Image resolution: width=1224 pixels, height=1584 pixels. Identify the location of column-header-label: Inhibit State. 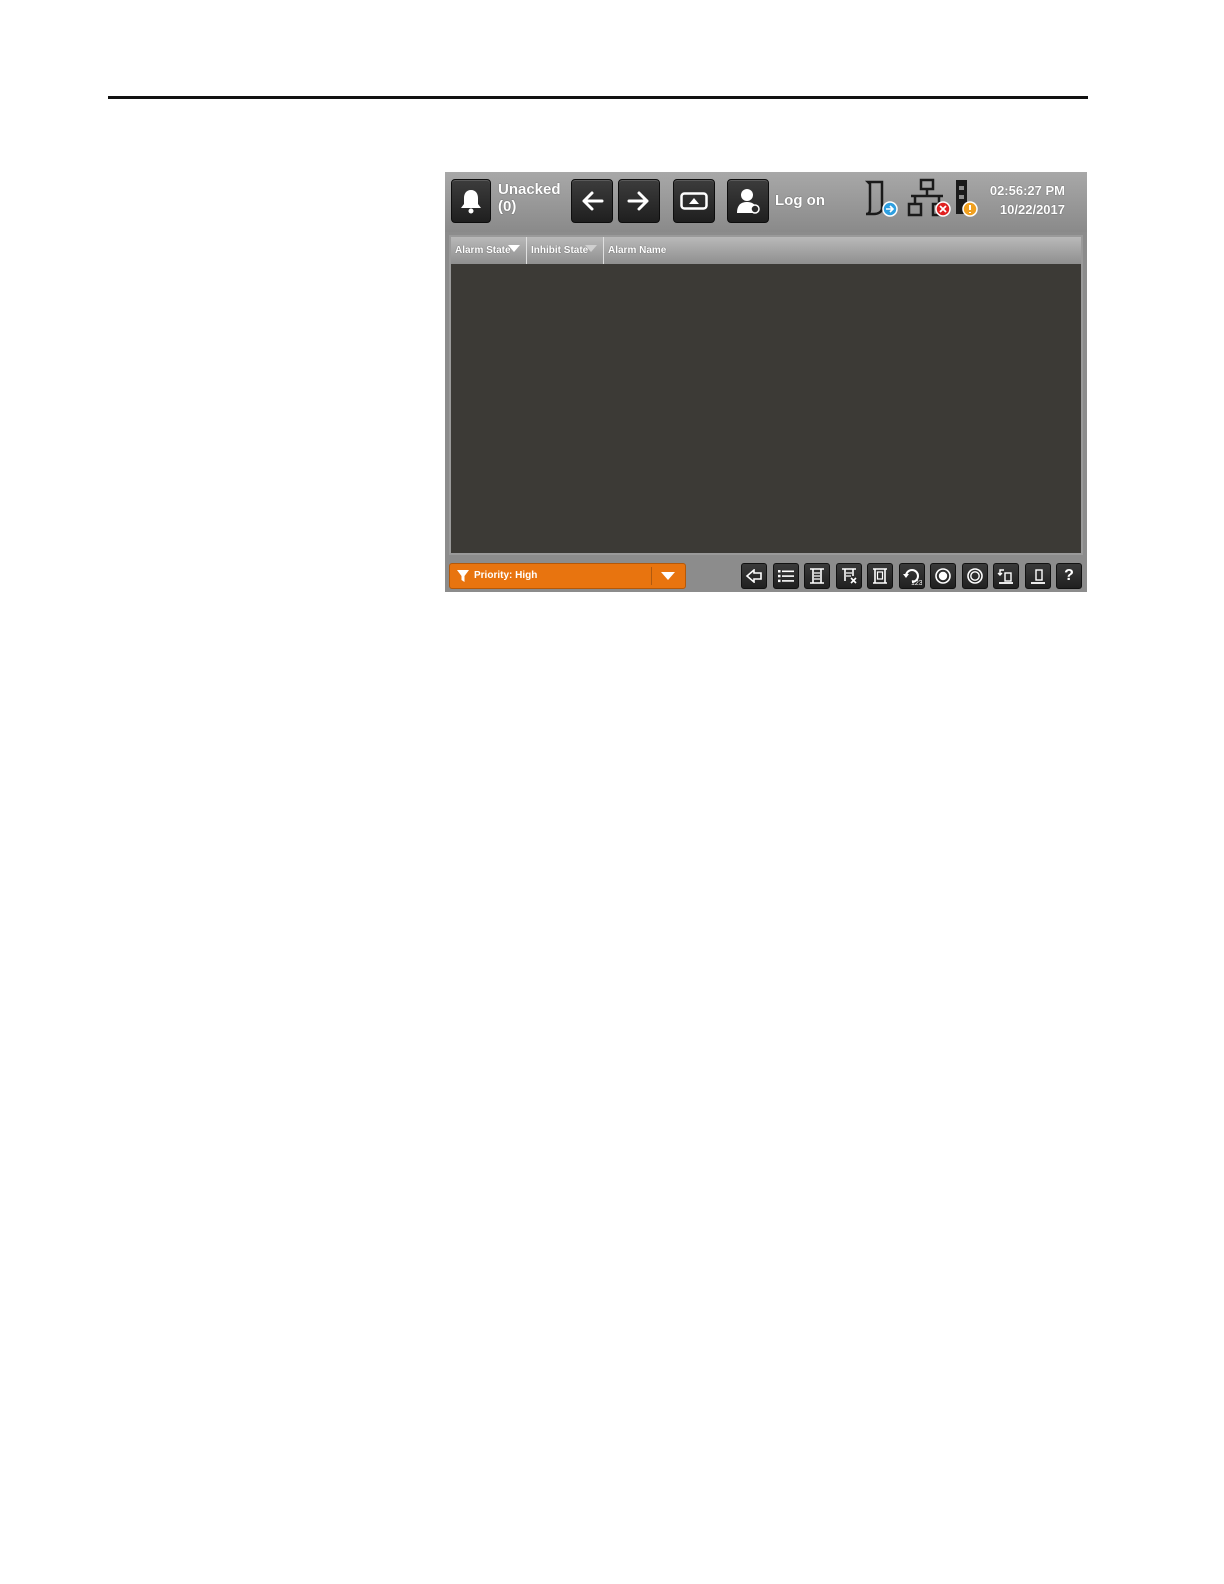
(560, 250).